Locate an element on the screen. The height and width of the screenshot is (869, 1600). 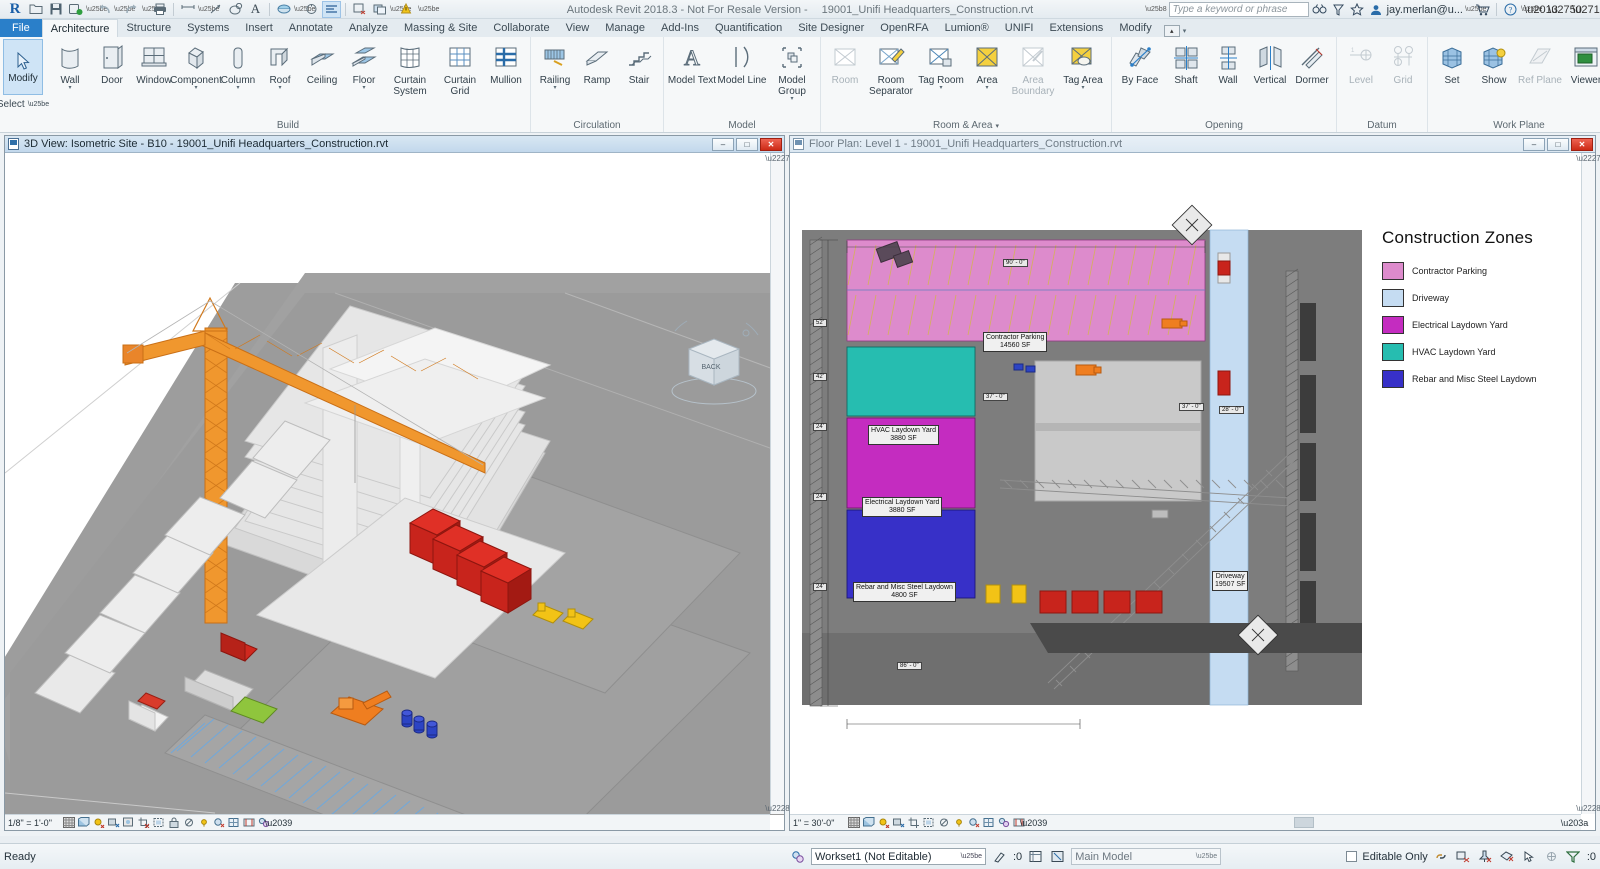
select-underlay-icon is located at coordinates (1463, 856).